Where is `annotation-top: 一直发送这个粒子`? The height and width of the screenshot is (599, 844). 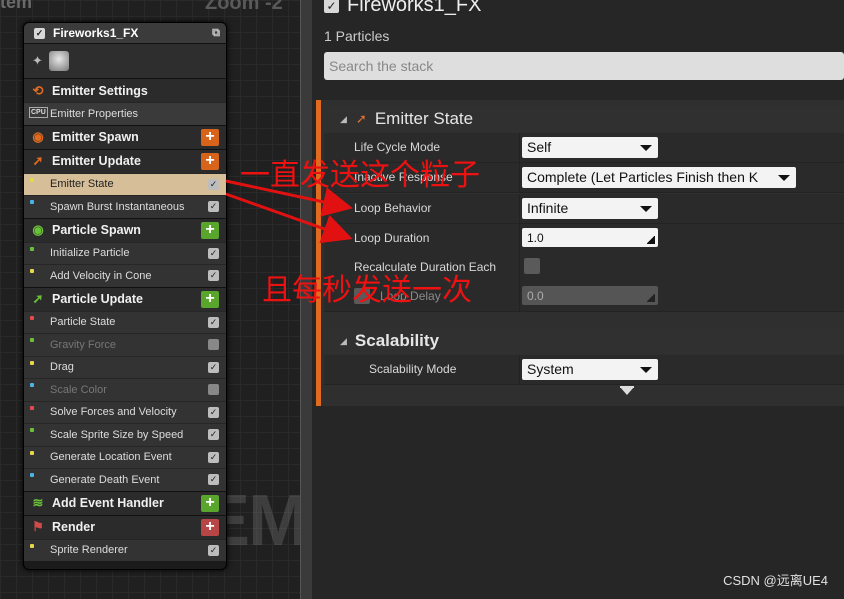
annotation-top: 一直发送这个粒子 is located at coordinates (360, 175).